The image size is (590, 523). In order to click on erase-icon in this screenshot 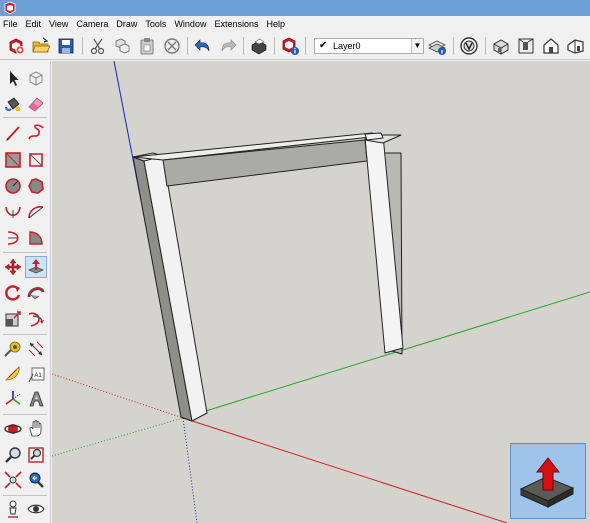, I will do `click(172, 46)`.